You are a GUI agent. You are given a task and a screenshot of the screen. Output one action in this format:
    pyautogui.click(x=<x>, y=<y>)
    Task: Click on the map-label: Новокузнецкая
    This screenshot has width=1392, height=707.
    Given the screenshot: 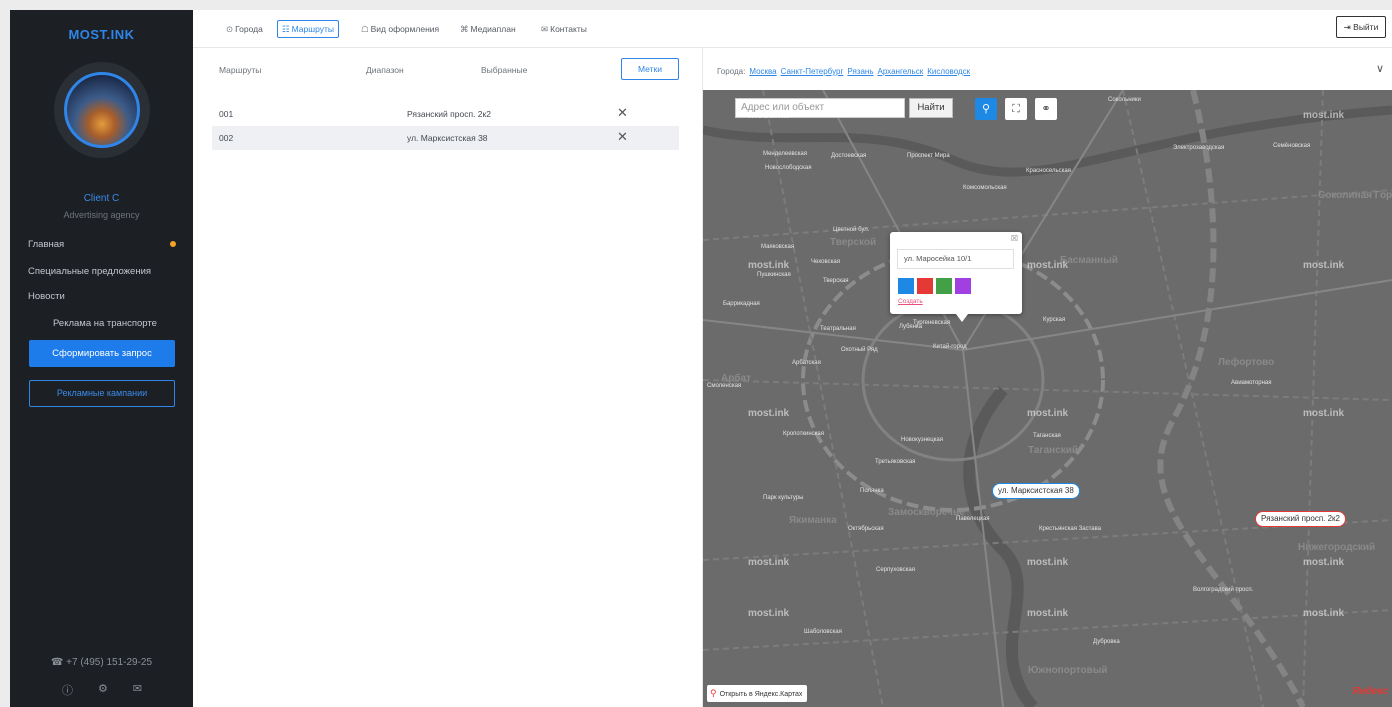 What is the action you would take?
    pyautogui.click(x=922, y=440)
    